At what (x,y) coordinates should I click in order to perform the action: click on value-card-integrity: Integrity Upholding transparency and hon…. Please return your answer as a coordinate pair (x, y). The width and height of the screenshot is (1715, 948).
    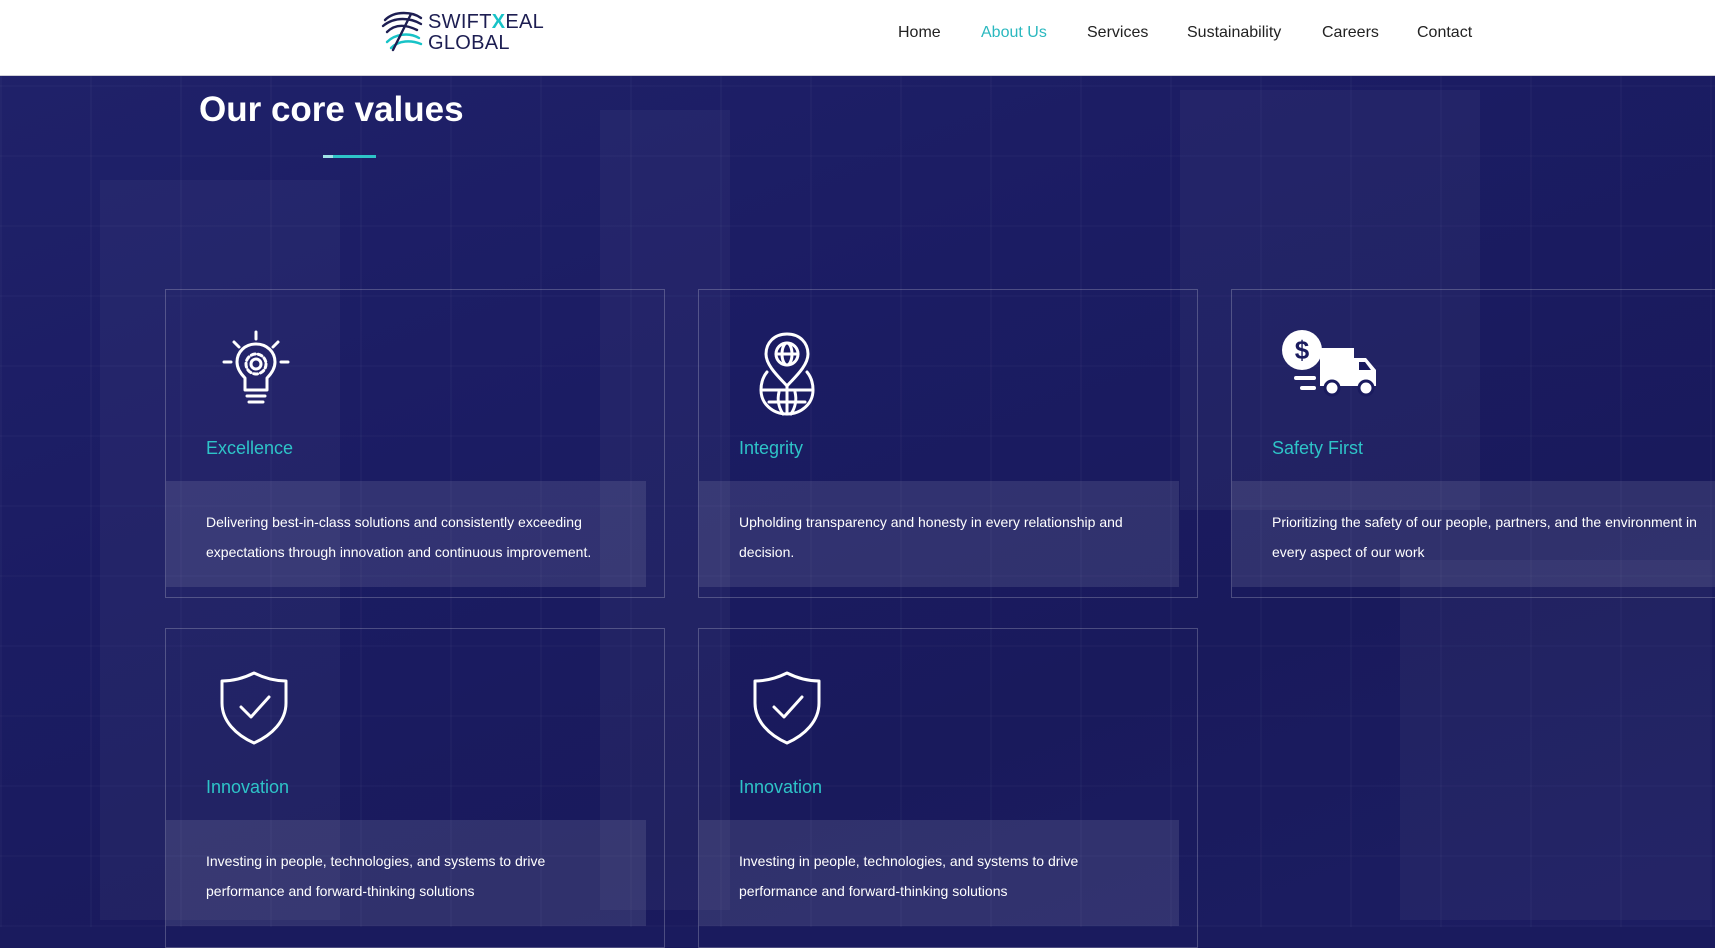
    Looking at the image, I should click on (948, 443).